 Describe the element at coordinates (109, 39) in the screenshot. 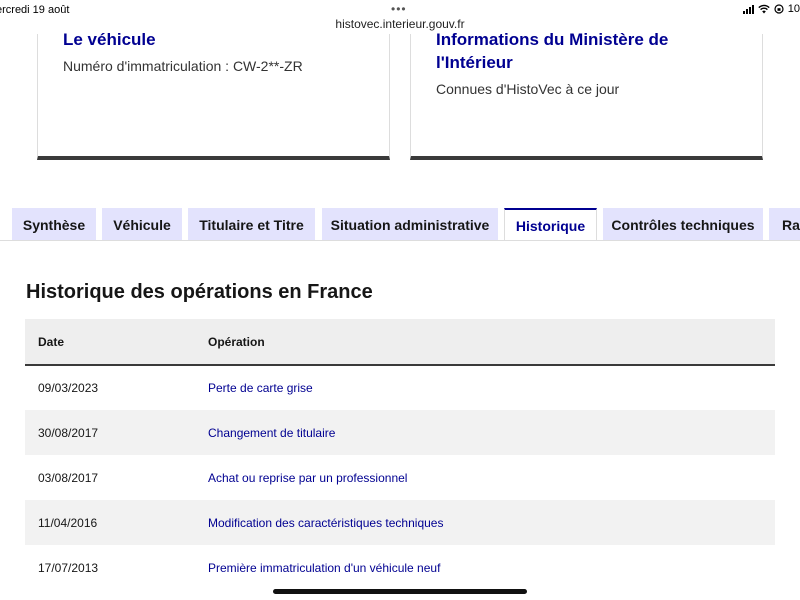

I see `vehicle-card-title: Le véhicule` at that location.